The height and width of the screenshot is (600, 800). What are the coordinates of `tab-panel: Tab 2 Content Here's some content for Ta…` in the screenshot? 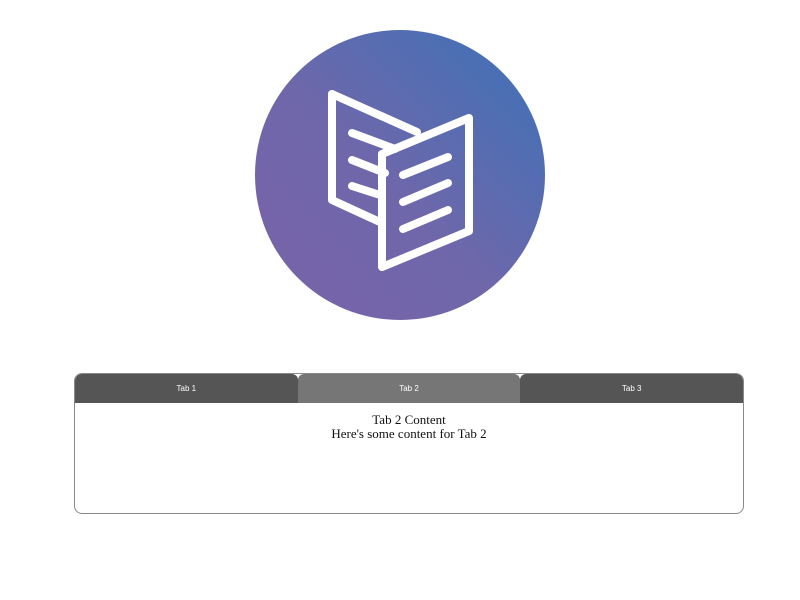 It's located at (409, 422).